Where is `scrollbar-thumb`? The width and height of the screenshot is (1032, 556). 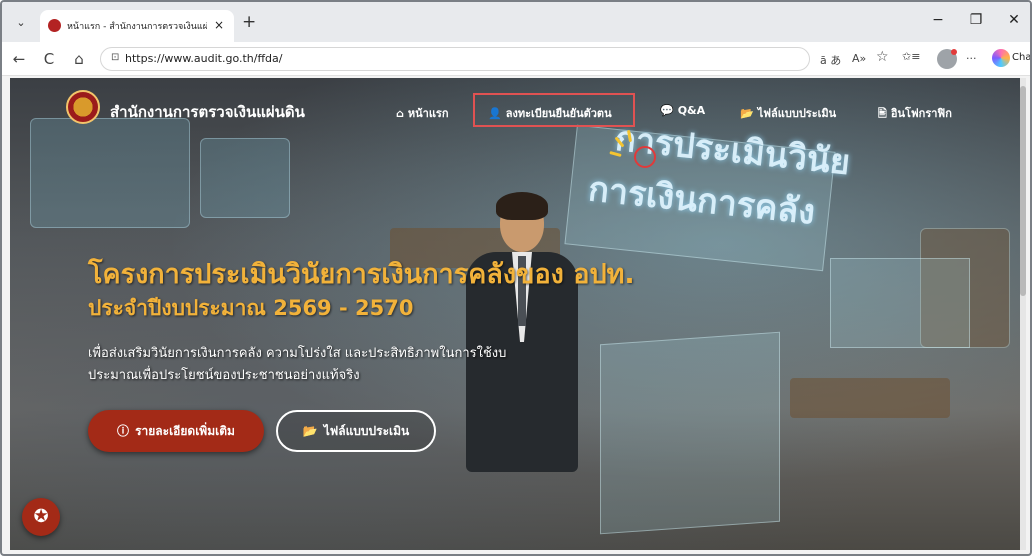
scrollbar-thumb is located at coordinates (1023, 191).